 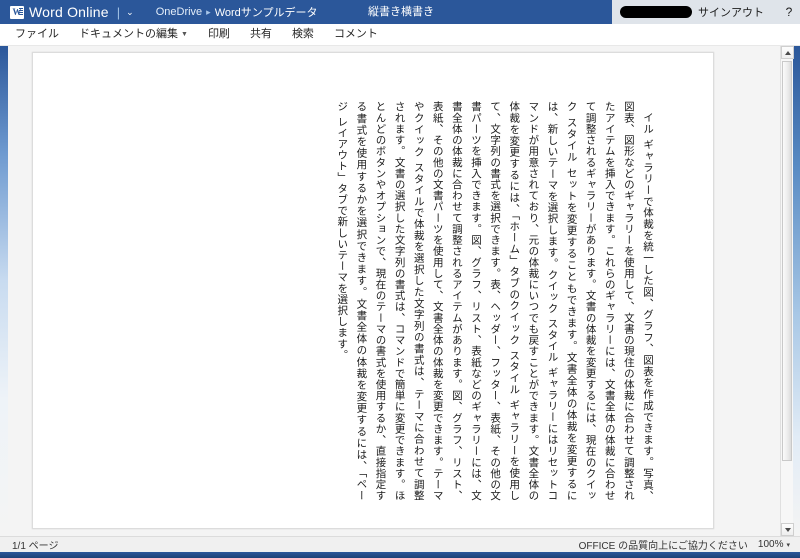 What do you see at coordinates (787, 261) in the screenshot?
I see `scrollbar-thumb` at bounding box center [787, 261].